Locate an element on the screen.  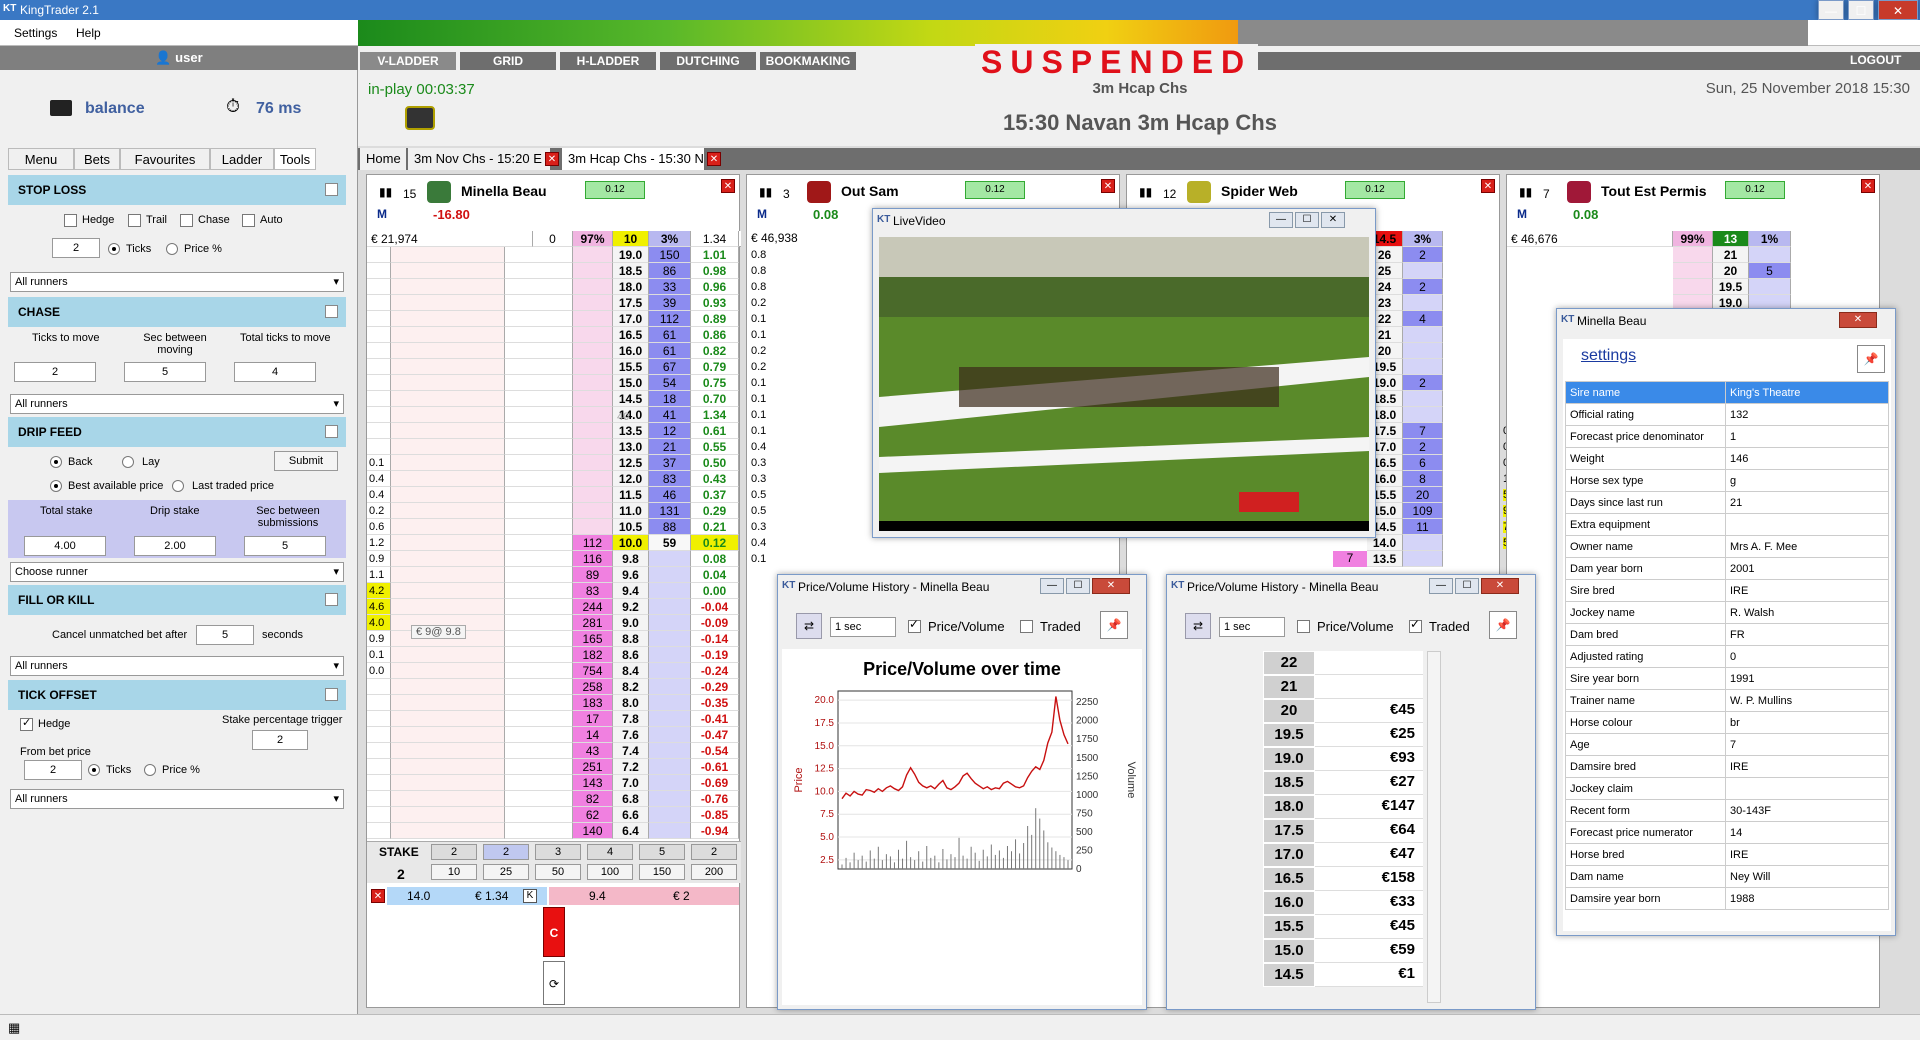
fok-toggle is located at coordinates (331, 599).